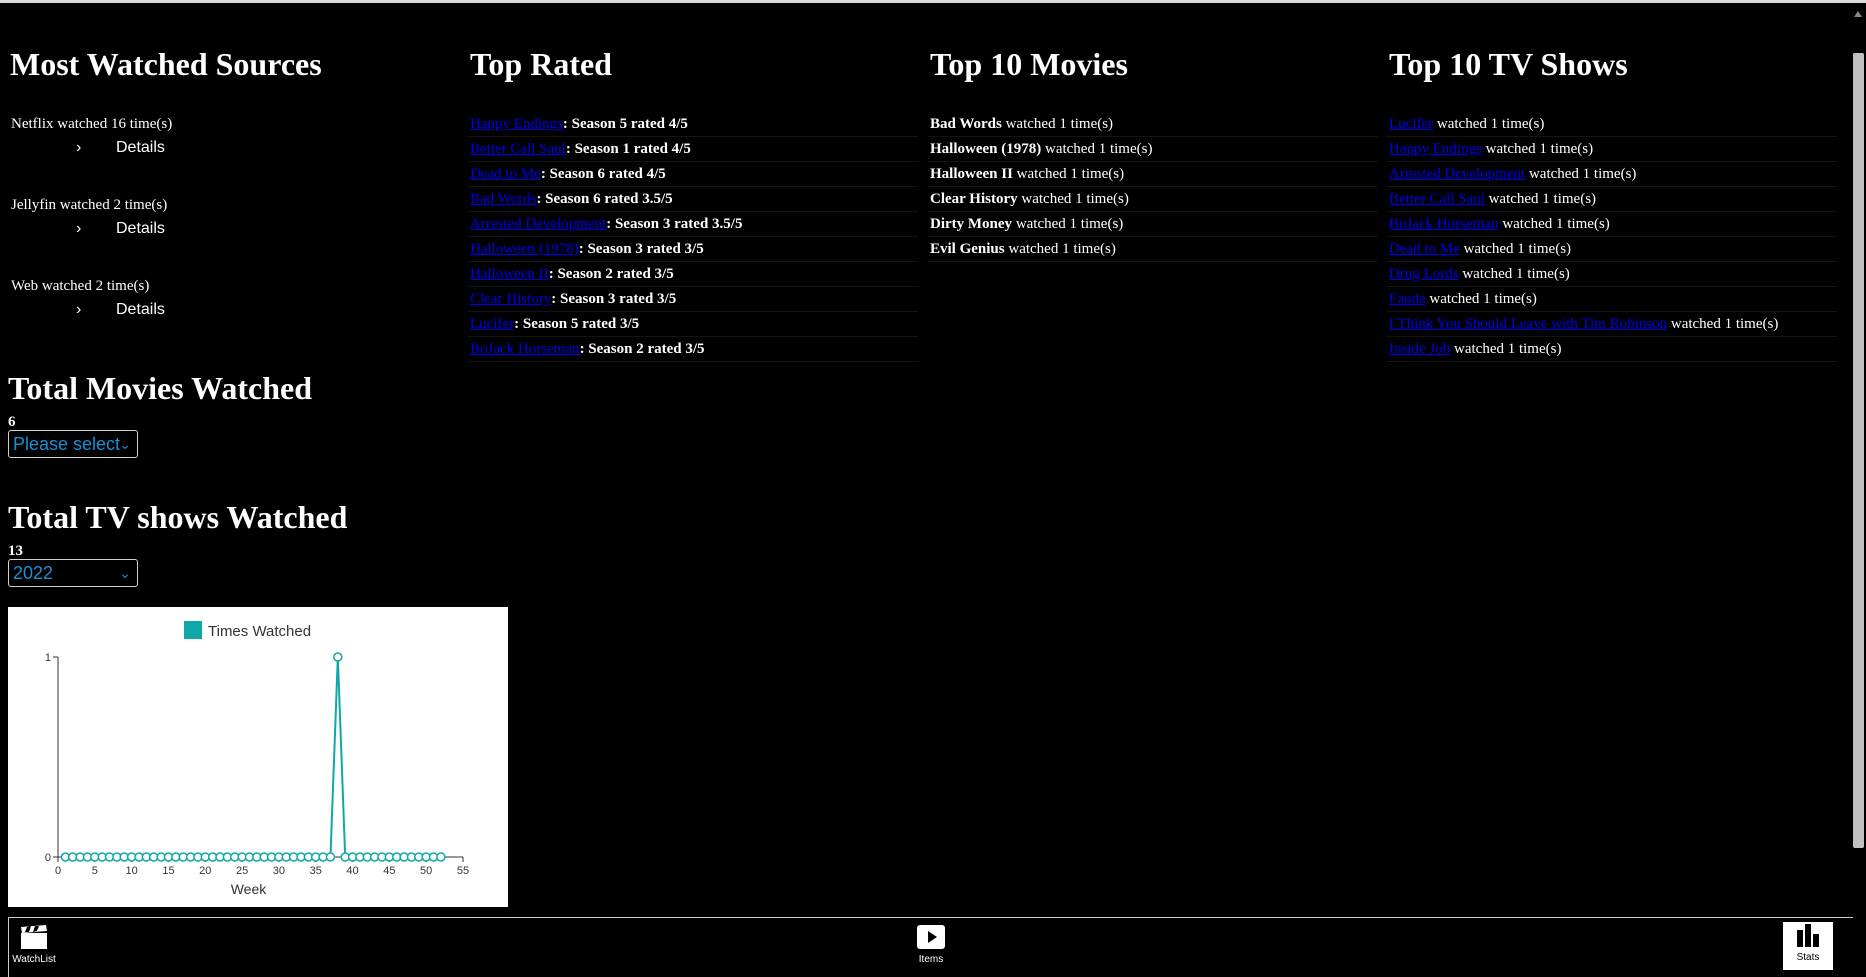 The height and width of the screenshot is (977, 1866). What do you see at coordinates (693, 199) in the screenshot?
I see `list-item: Bad Words: Season 6 rated 3.5/5` at bounding box center [693, 199].